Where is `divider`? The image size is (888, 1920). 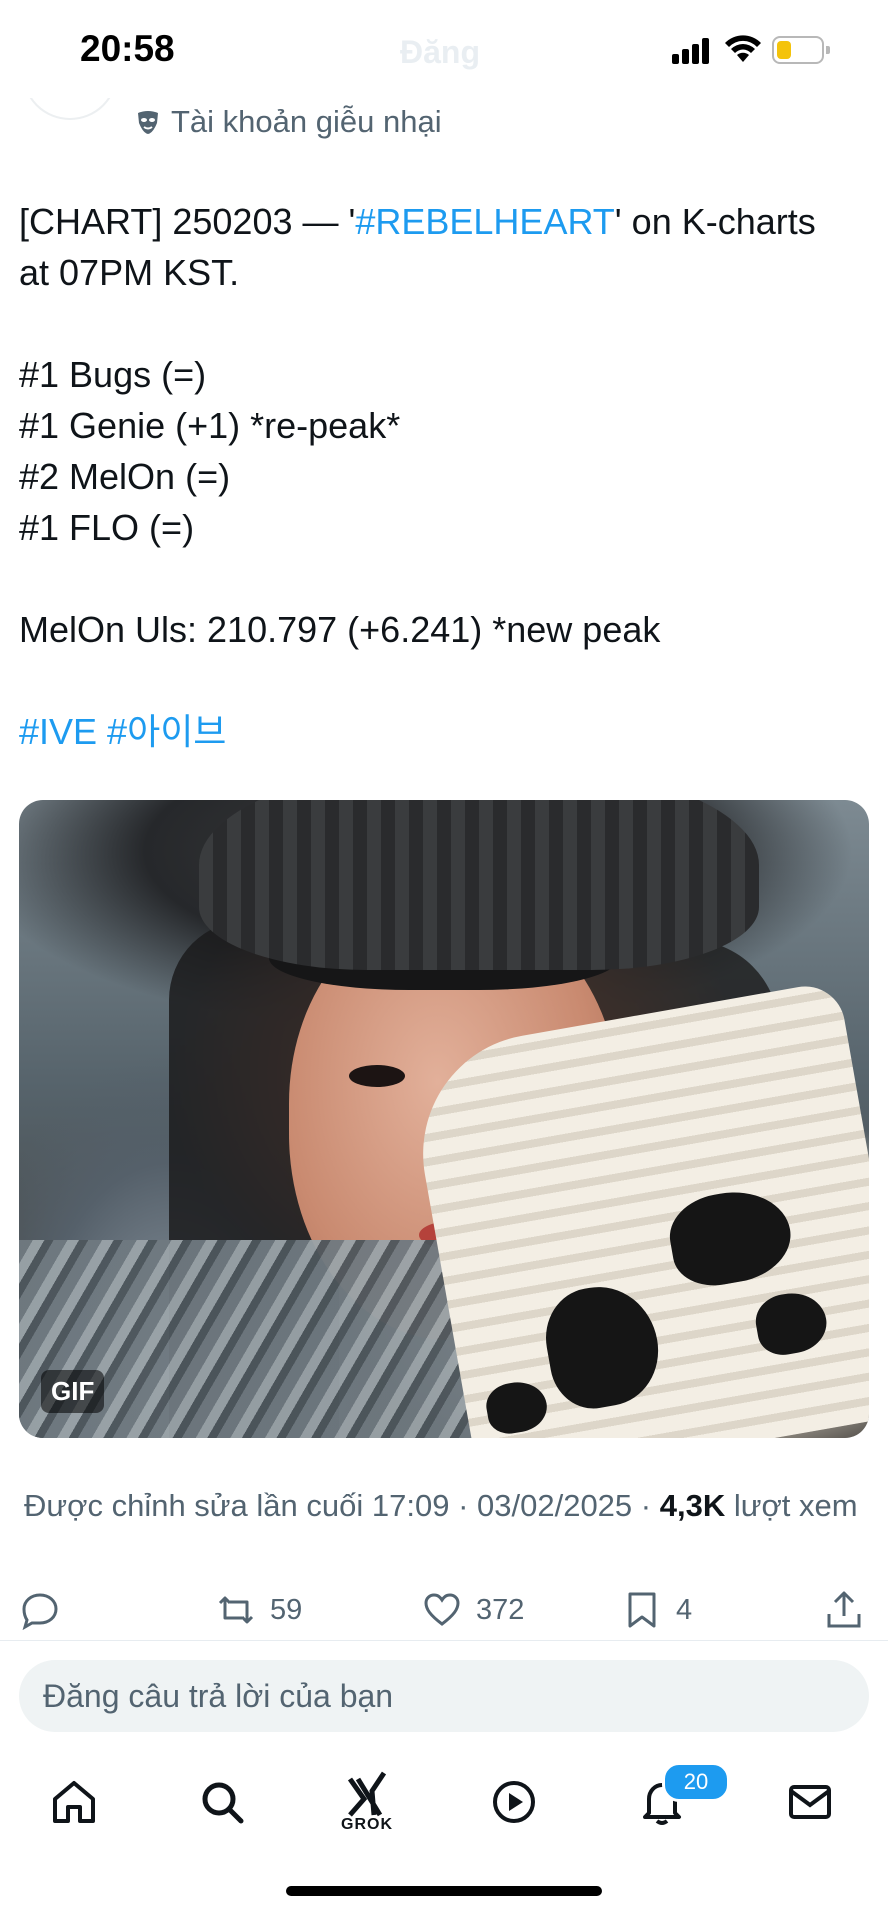 divider is located at coordinates (444, 1640).